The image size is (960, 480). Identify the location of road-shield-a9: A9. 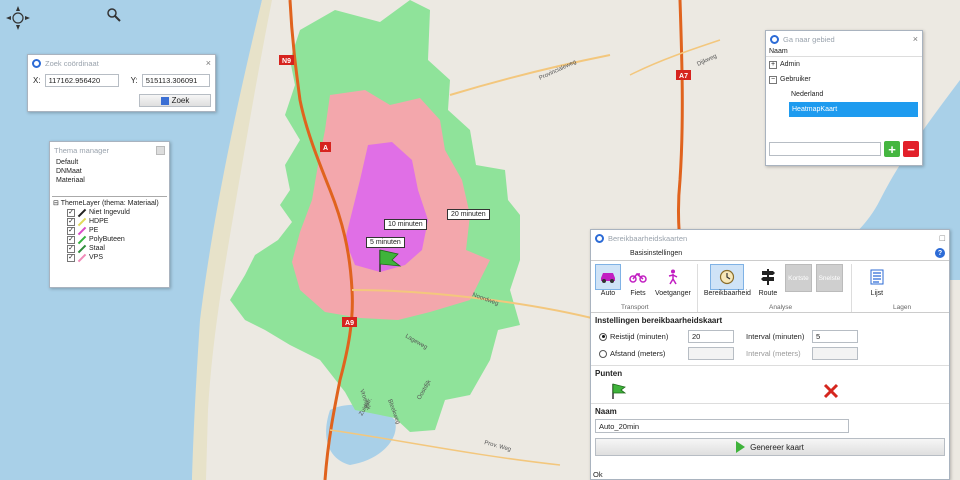
(349, 322).